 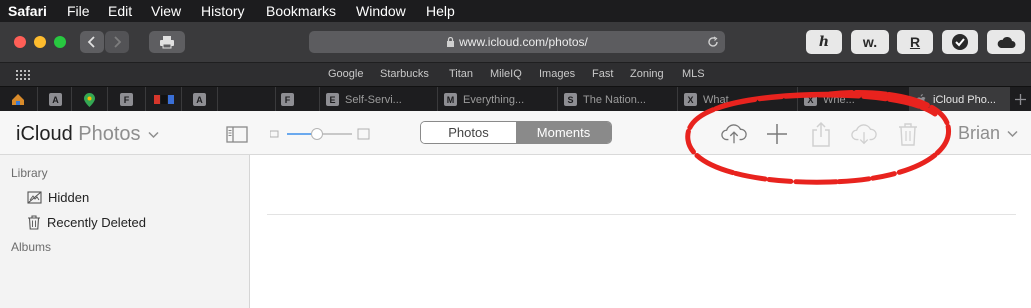 I want to click on zoom-slider, so click(x=319, y=133).